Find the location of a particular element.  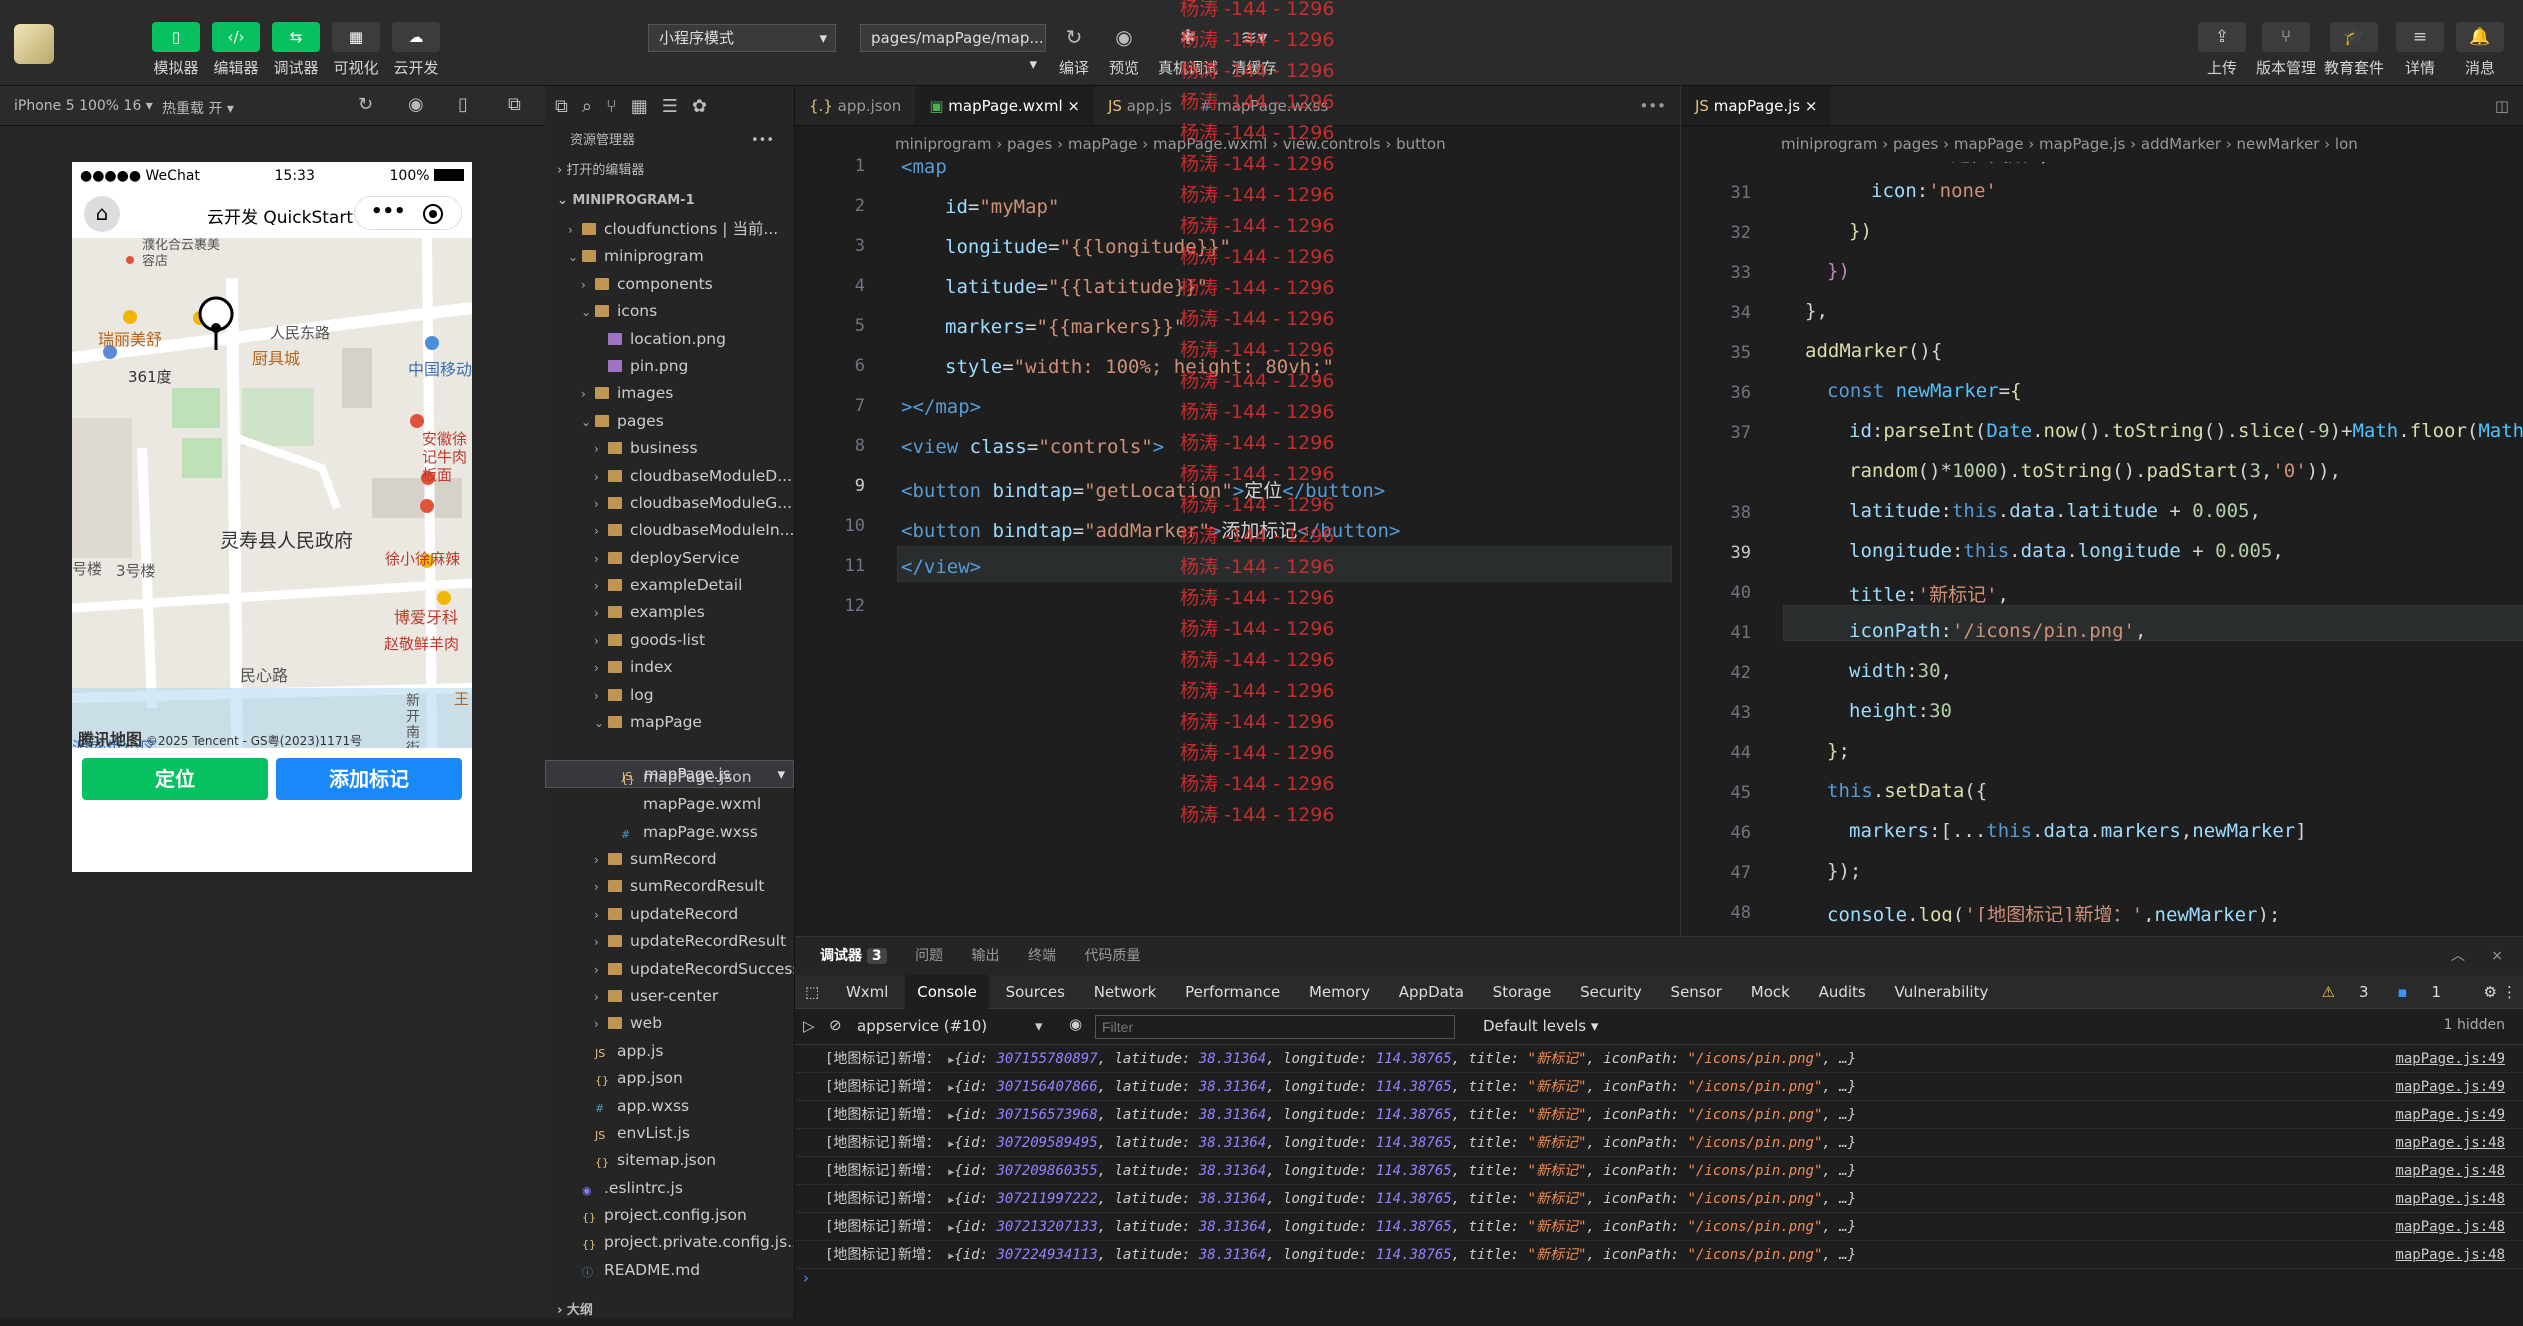

upload-button: ⇪ 上传 is located at coordinates (2222, 50).